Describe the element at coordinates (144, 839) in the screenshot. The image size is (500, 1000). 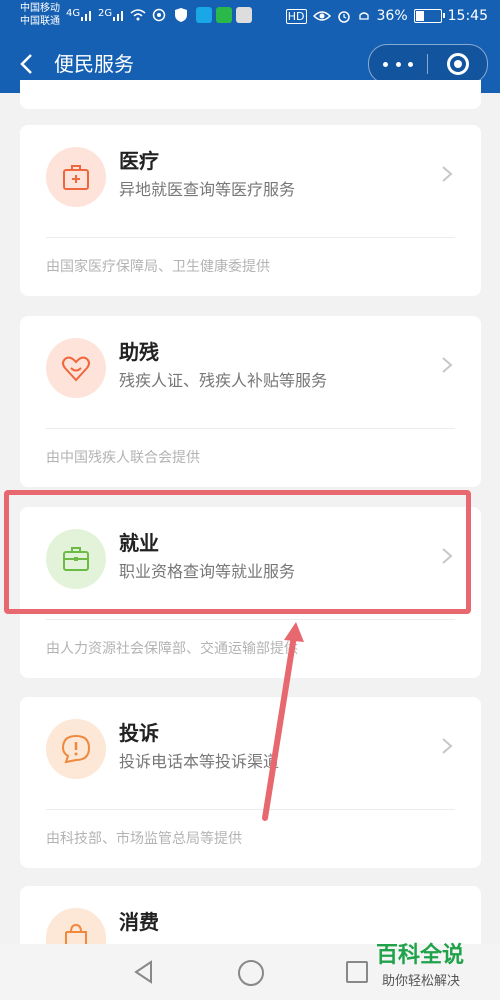
I see `card-source: 由科技部、市场监管总局等提供` at that location.